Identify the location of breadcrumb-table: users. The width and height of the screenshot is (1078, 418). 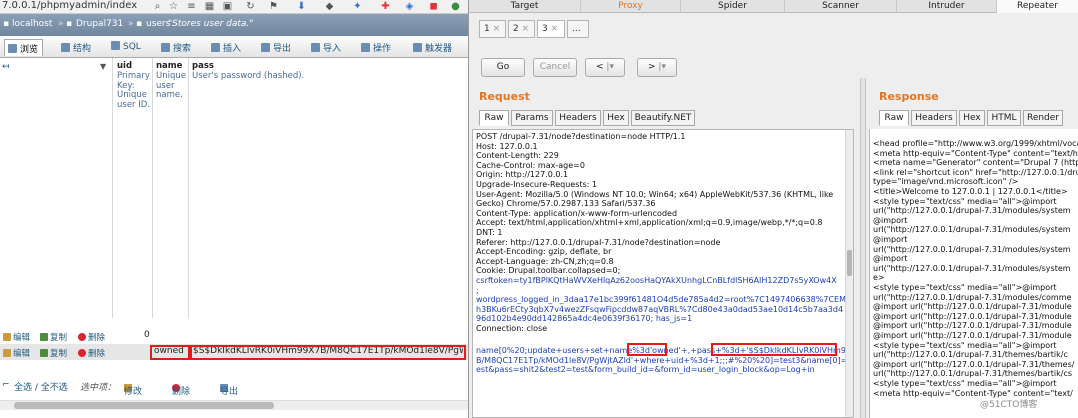
(158, 24).